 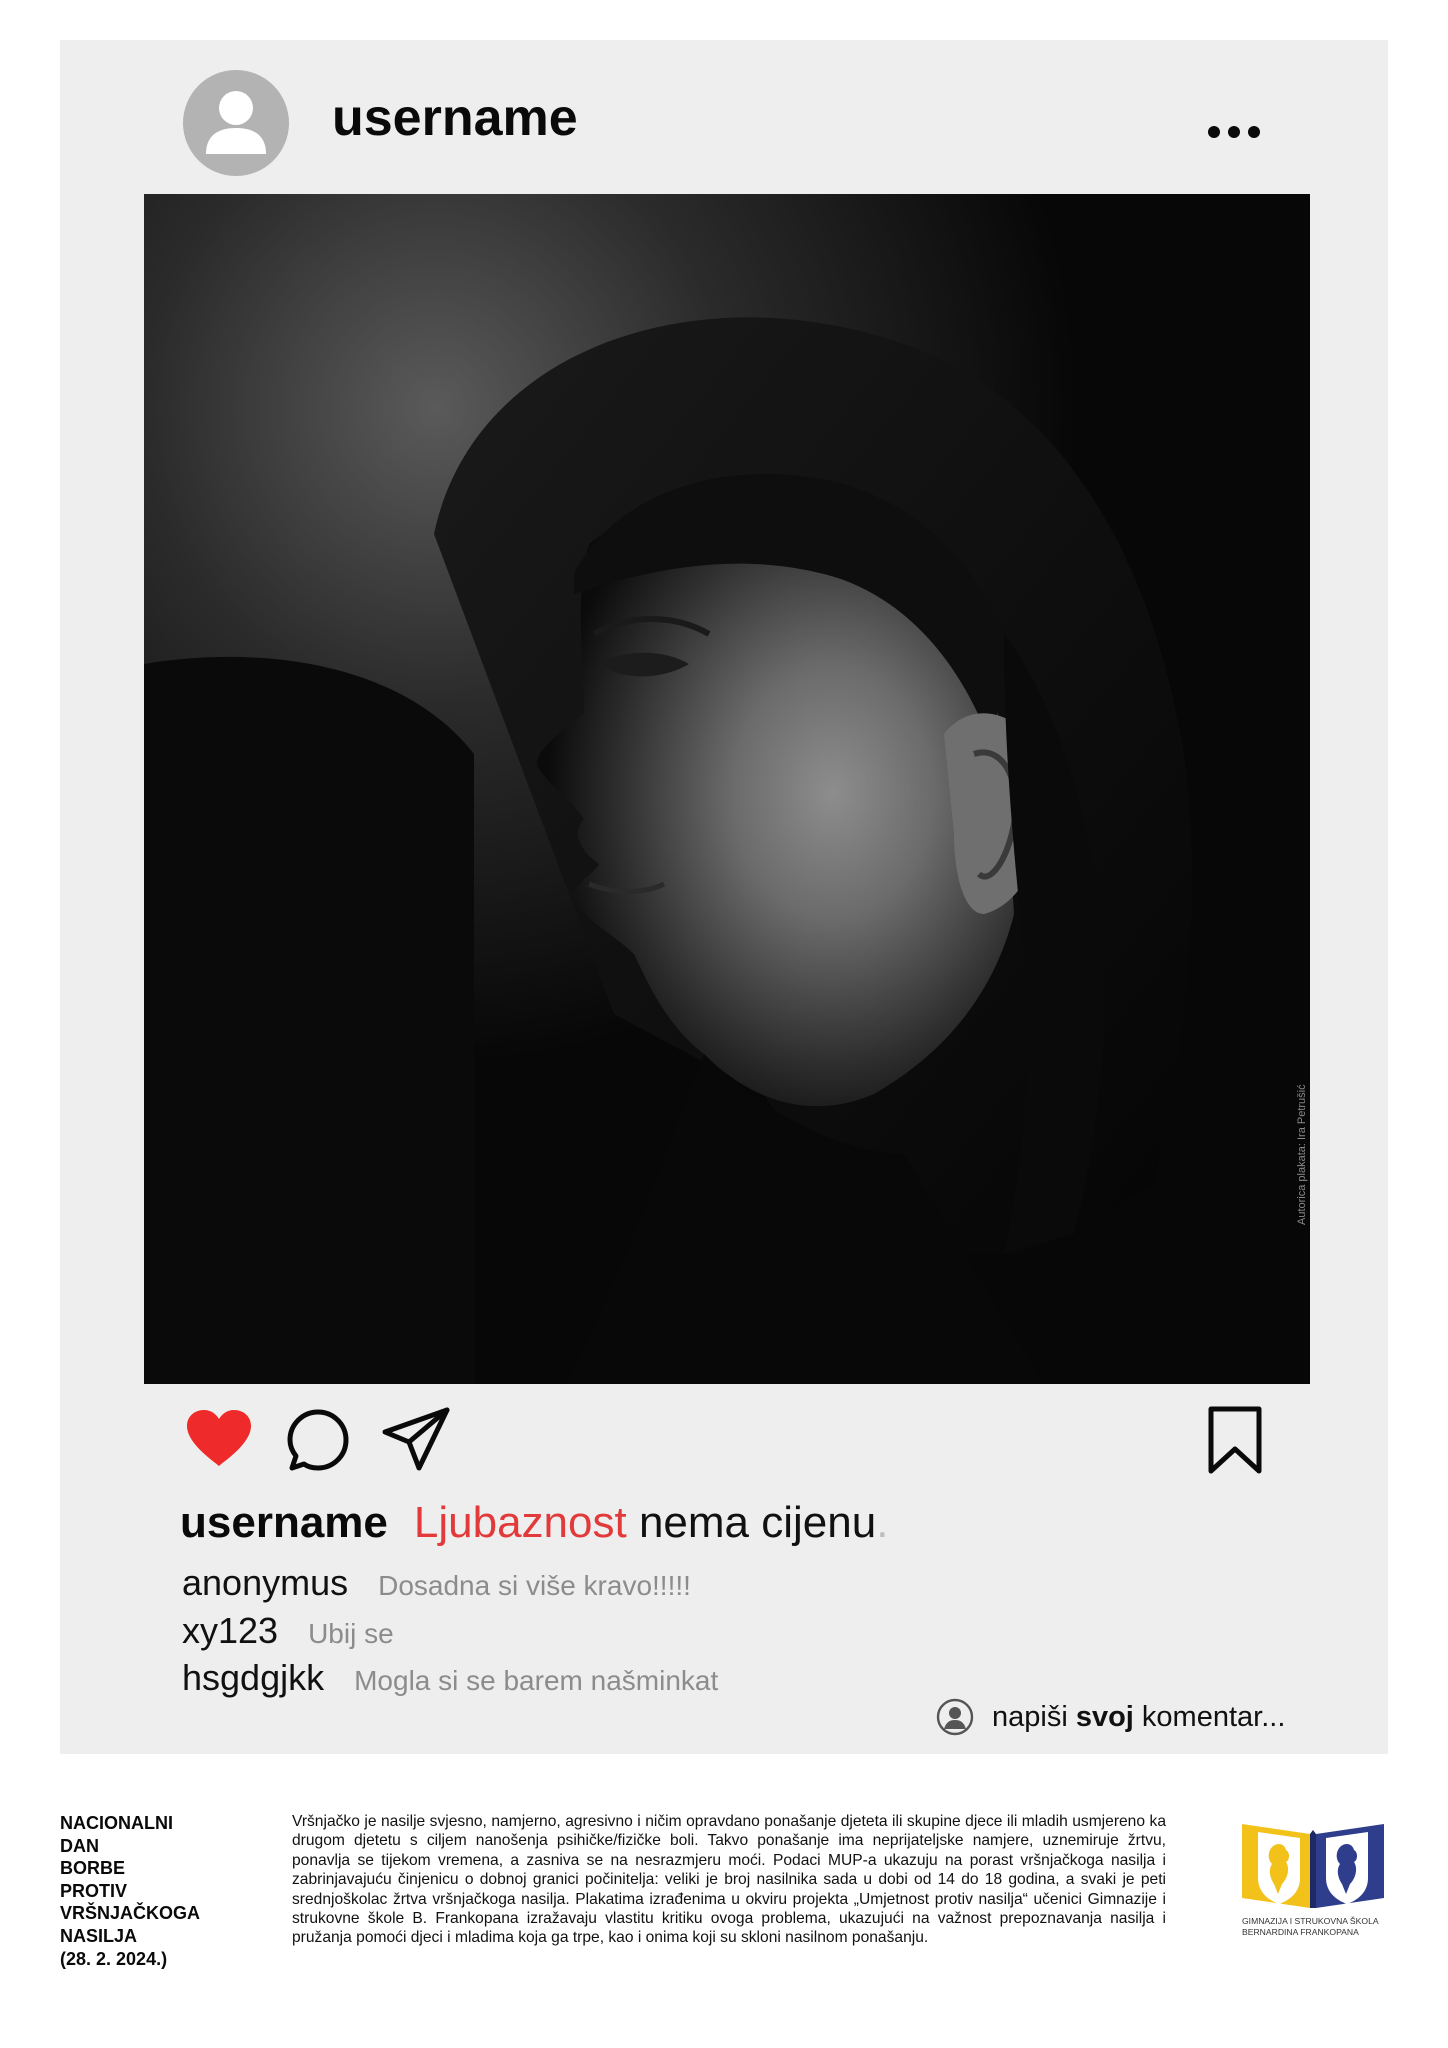 What do you see at coordinates (288, 1631) in the screenshot?
I see `comment-item: xy123 Ubij se` at bounding box center [288, 1631].